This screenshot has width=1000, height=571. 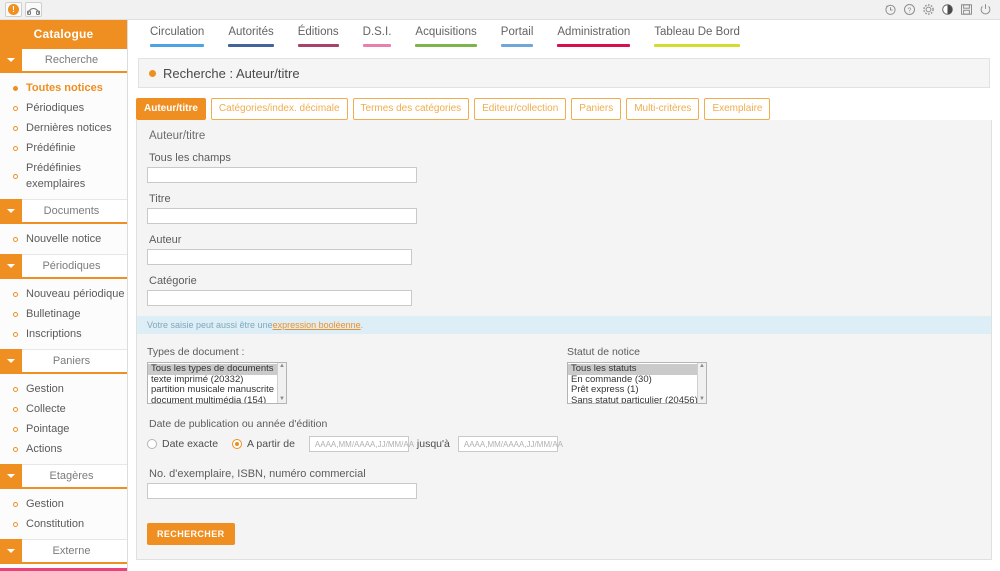 What do you see at coordinates (282, 491) in the screenshot?
I see `copy-number-input` at bounding box center [282, 491].